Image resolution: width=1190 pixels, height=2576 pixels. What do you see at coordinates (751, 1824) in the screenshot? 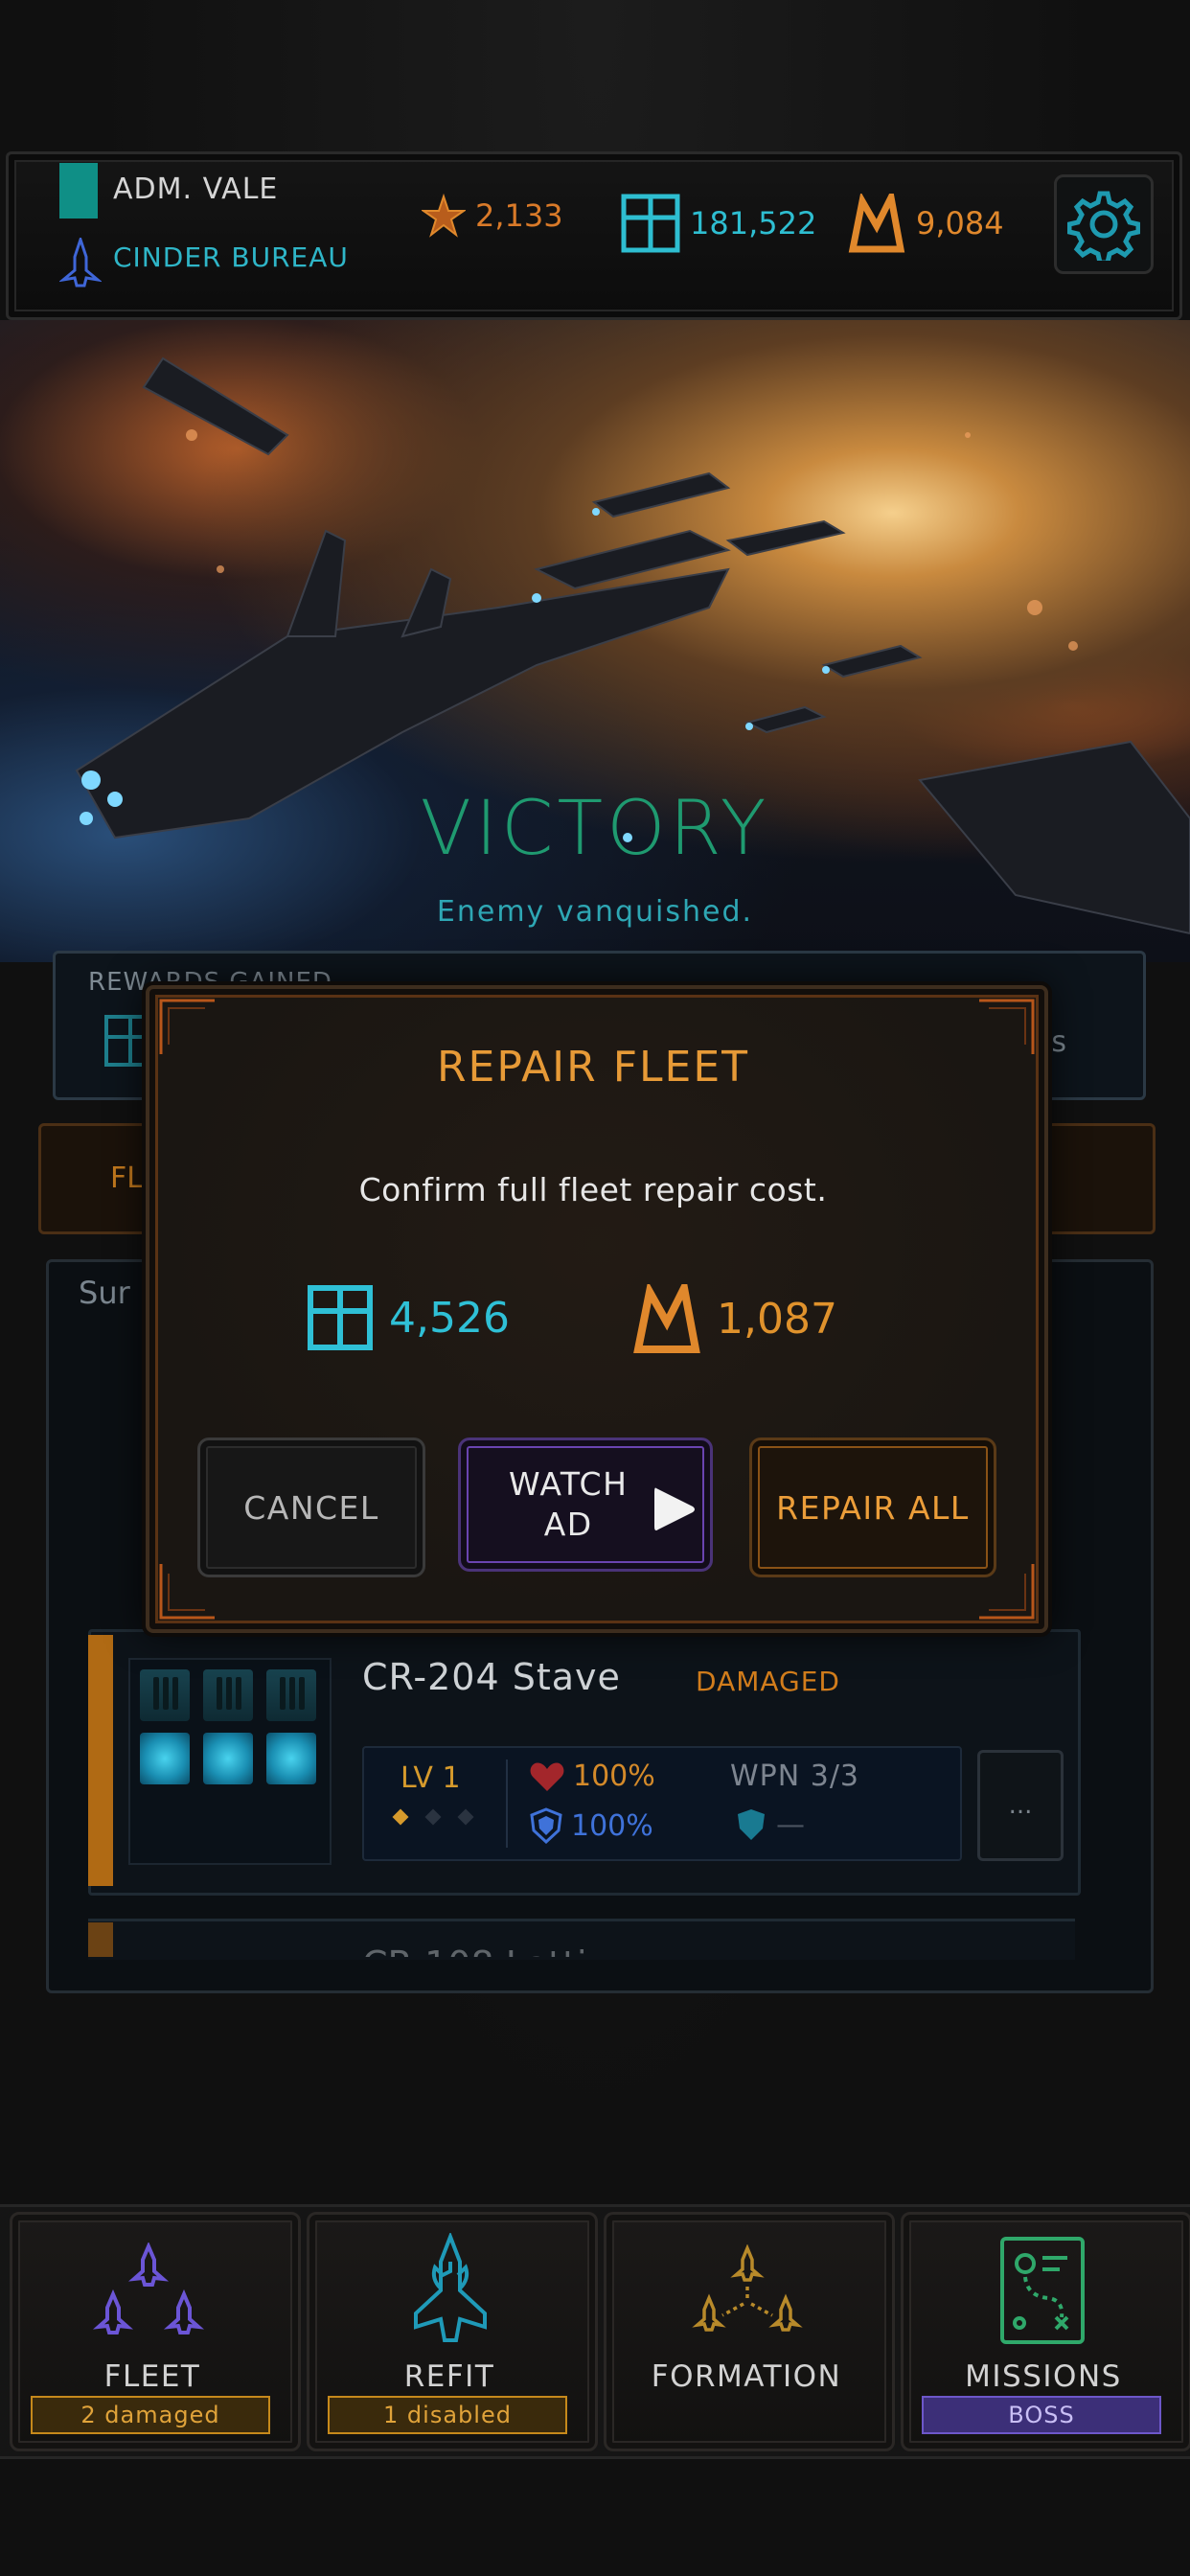
I see `module-shield-icon` at bounding box center [751, 1824].